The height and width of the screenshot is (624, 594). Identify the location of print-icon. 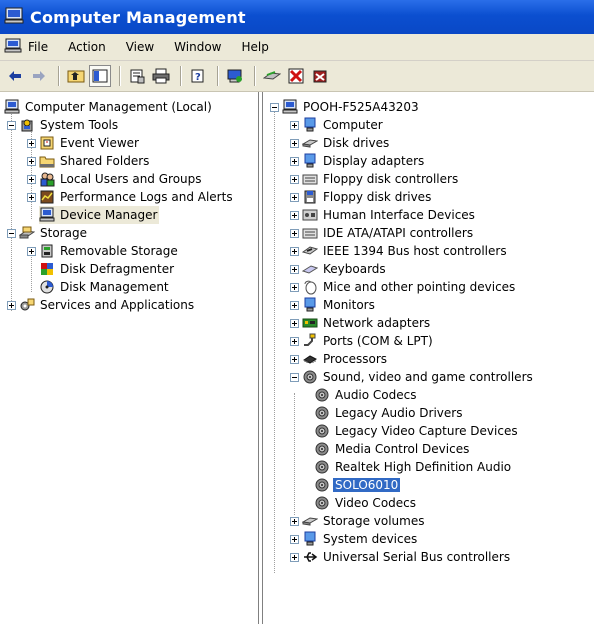
(161, 76).